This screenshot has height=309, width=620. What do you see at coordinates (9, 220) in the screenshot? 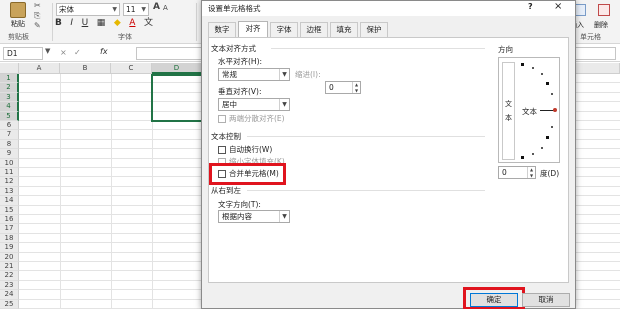
I see `row-header-16: 16` at bounding box center [9, 220].